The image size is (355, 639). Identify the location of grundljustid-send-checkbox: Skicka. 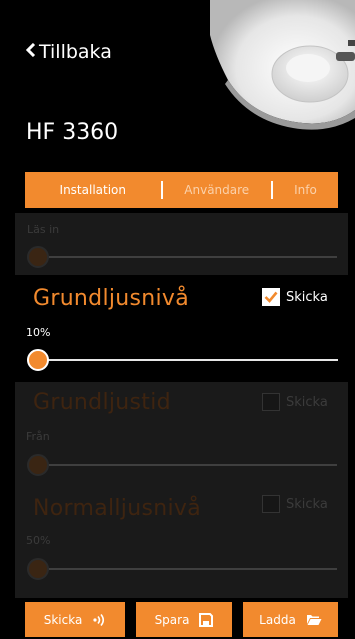
(295, 402).